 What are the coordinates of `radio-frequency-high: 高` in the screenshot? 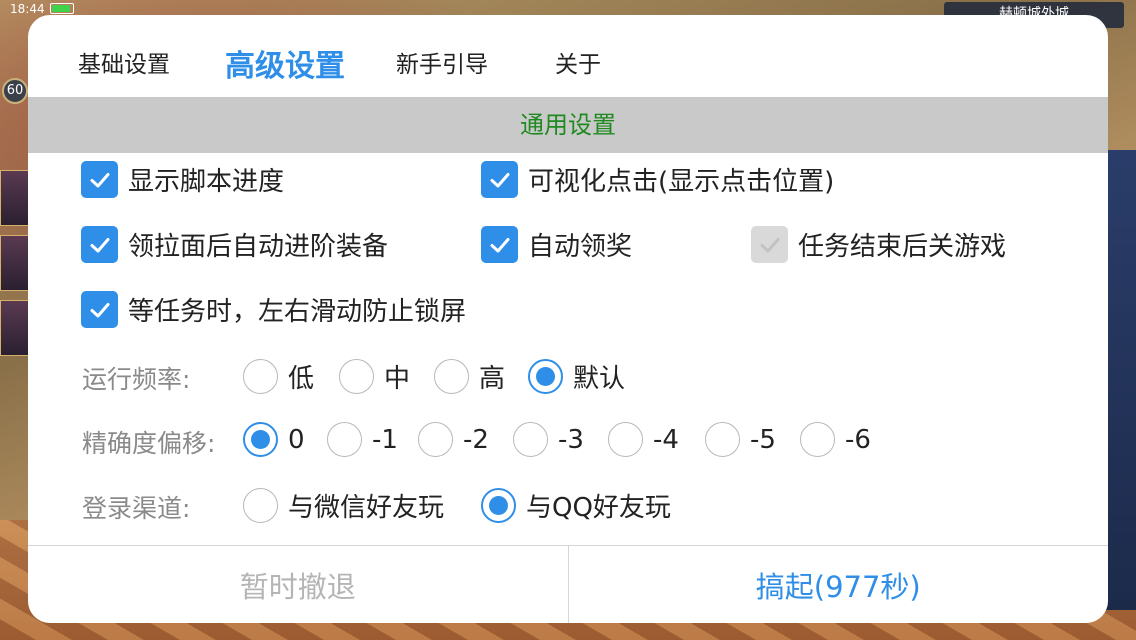 It's located at (469, 376).